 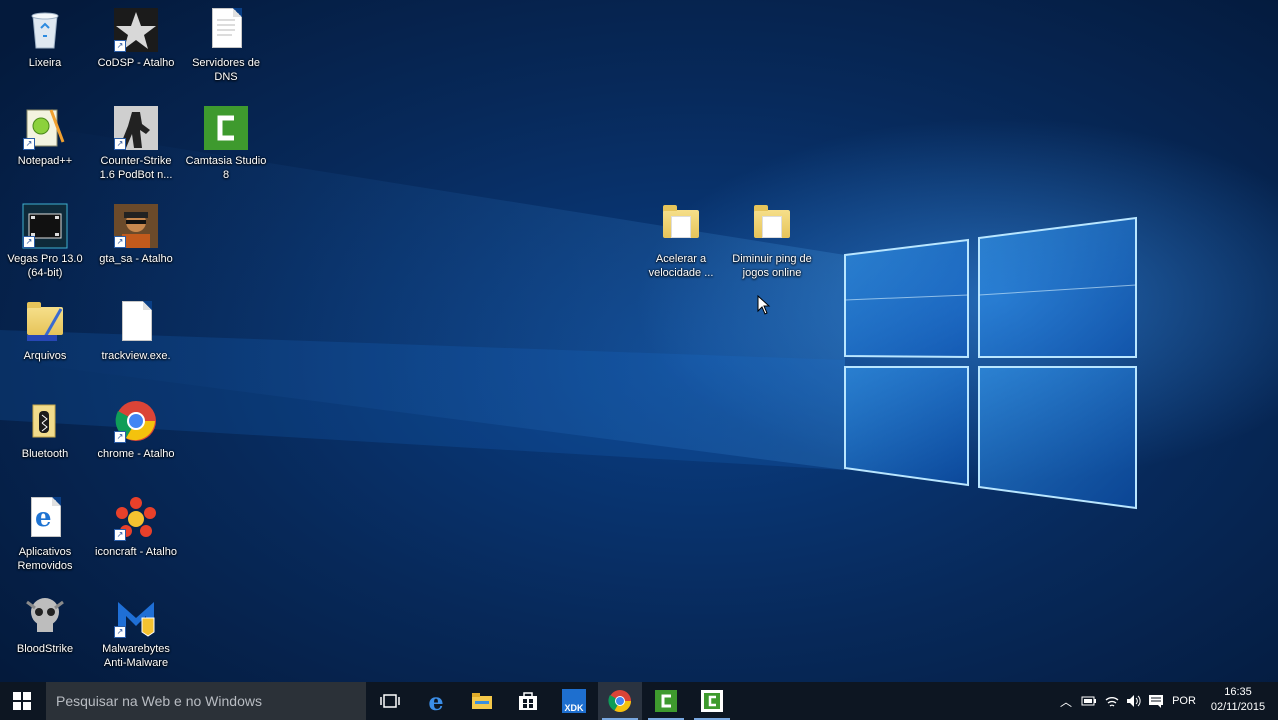 I want to click on intel-xdk-icon: XDK, so click(x=574, y=701).